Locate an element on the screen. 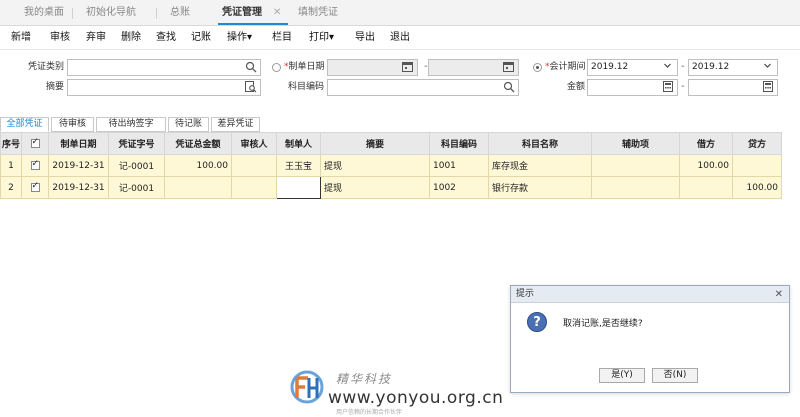  summary-field is located at coordinates (164, 87).